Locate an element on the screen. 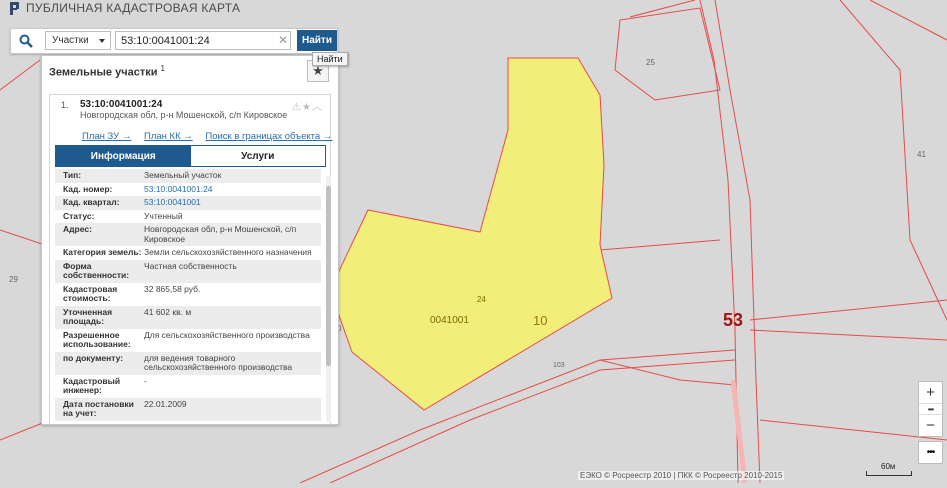  search-input is located at coordinates (203, 40).